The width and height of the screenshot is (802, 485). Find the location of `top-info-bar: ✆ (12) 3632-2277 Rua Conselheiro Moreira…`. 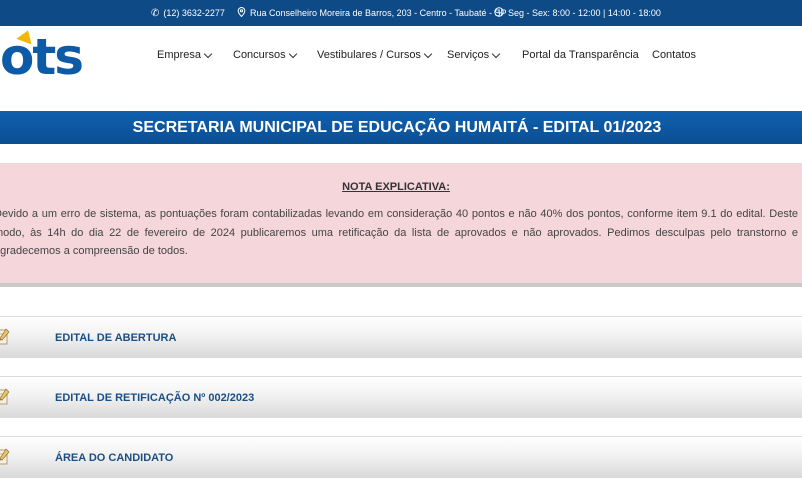

top-info-bar: ✆ (12) 3632-2277 Rua Conselheiro Moreira… is located at coordinates (401, 13).